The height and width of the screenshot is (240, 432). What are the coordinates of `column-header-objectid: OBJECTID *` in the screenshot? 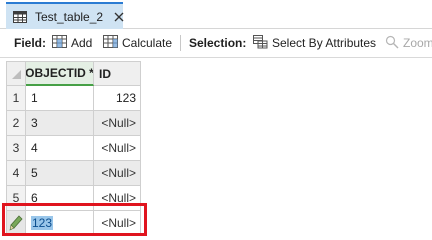 It's located at (60, 73).